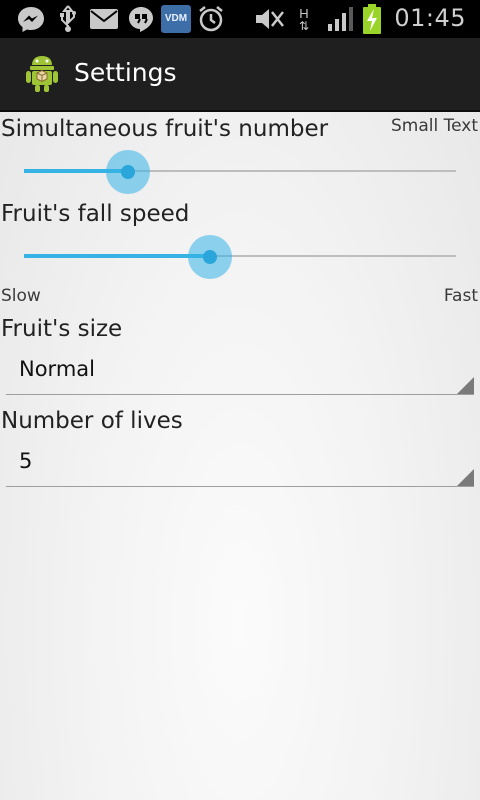  I want to click on mute-icon, so click(269, 19).